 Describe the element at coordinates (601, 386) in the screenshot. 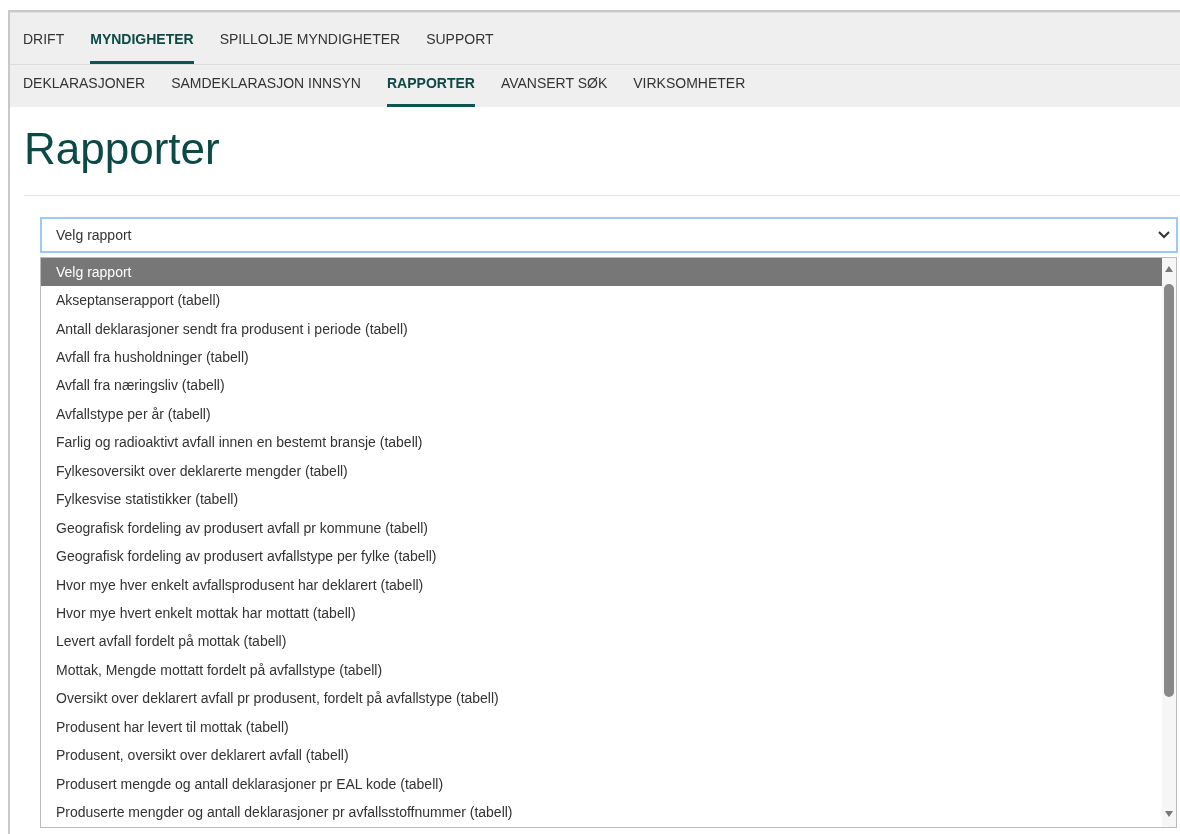

I see `dropdown-option: Avfall fra næringsliv (tabell)` at that location.